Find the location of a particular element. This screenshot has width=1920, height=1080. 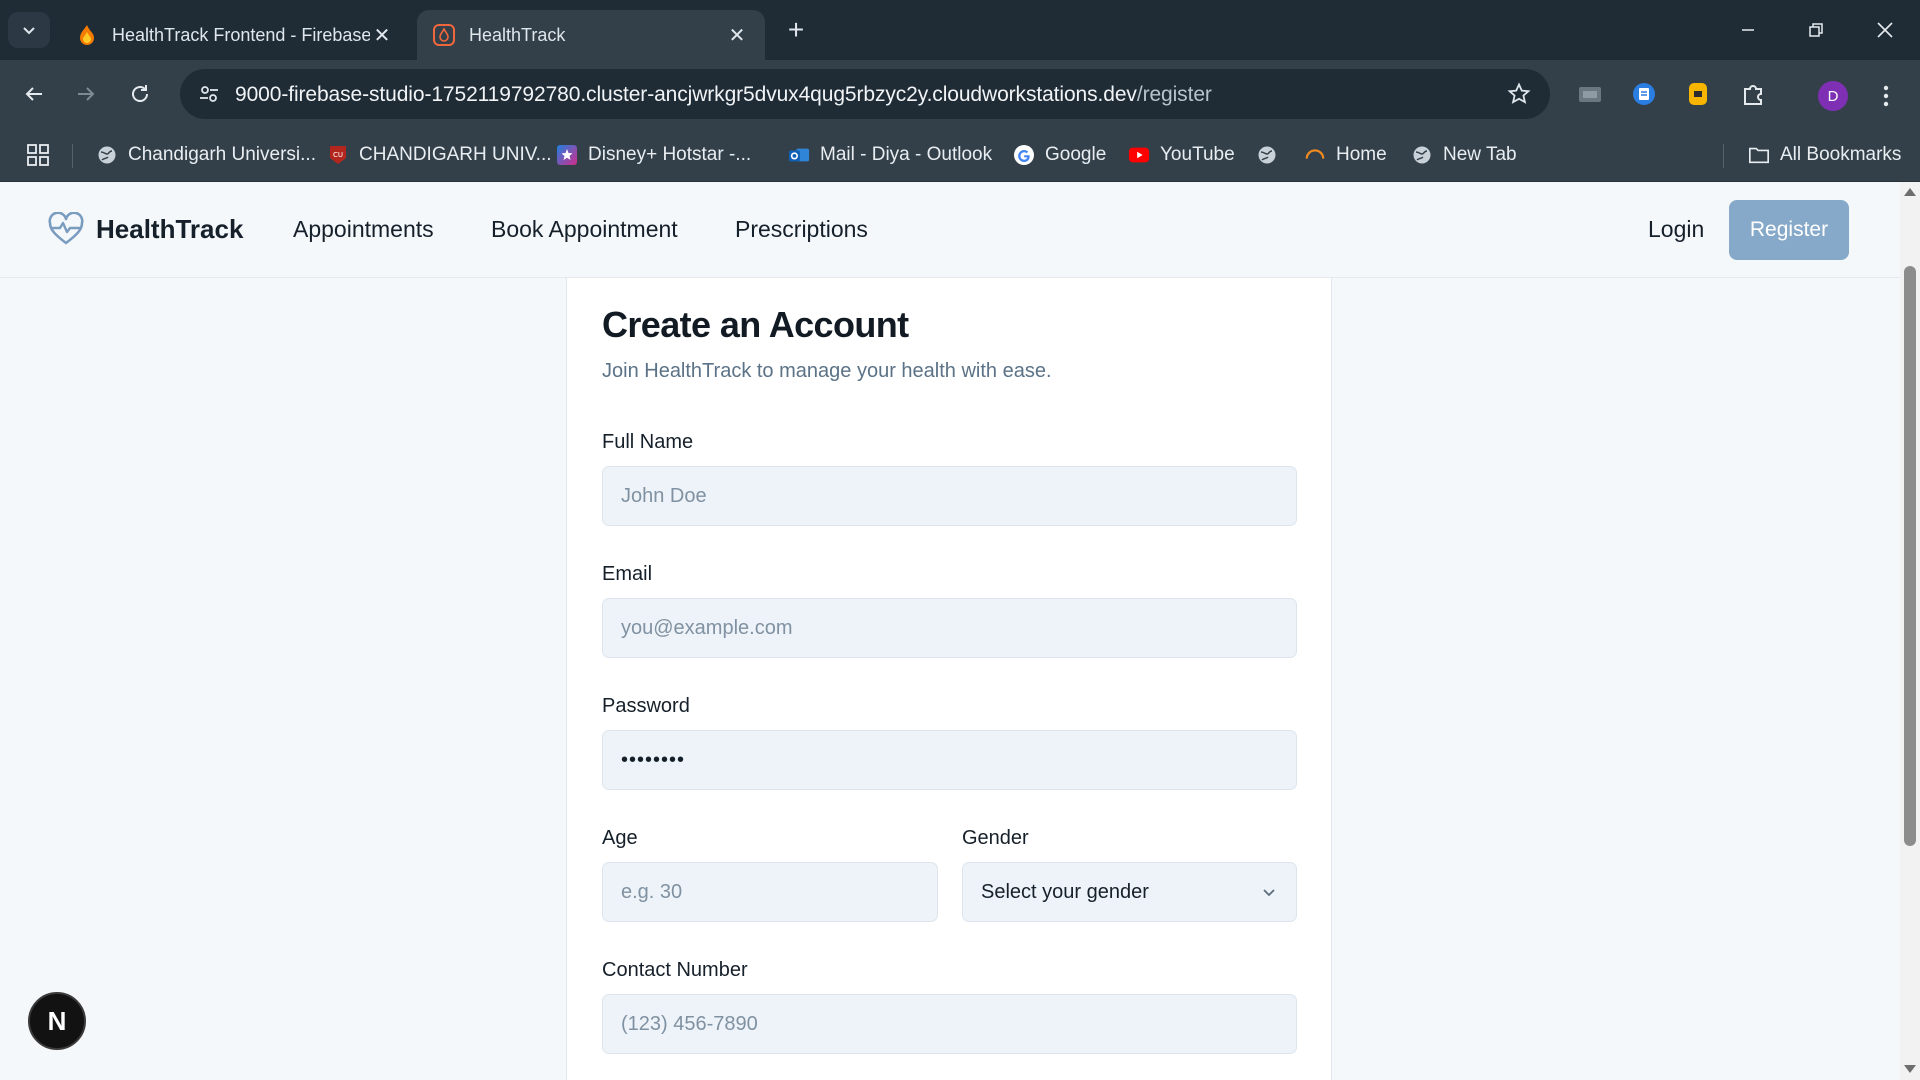

bookmark-globe-unnamed is located at coordinates (1272, 155).